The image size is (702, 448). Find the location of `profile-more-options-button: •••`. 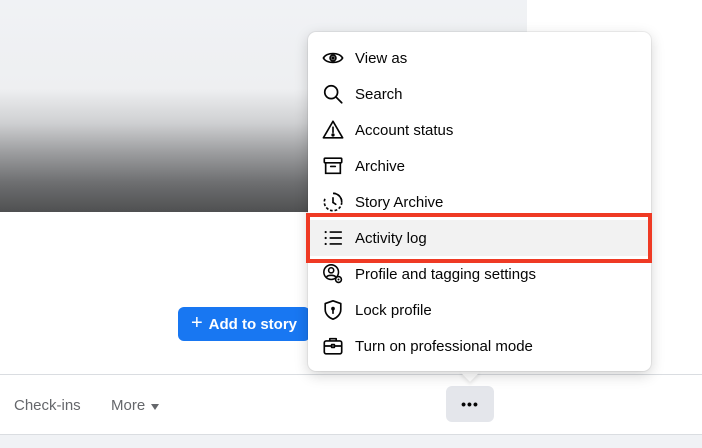

profile-more-options-button: ••• is located at coordinates (470, 404).